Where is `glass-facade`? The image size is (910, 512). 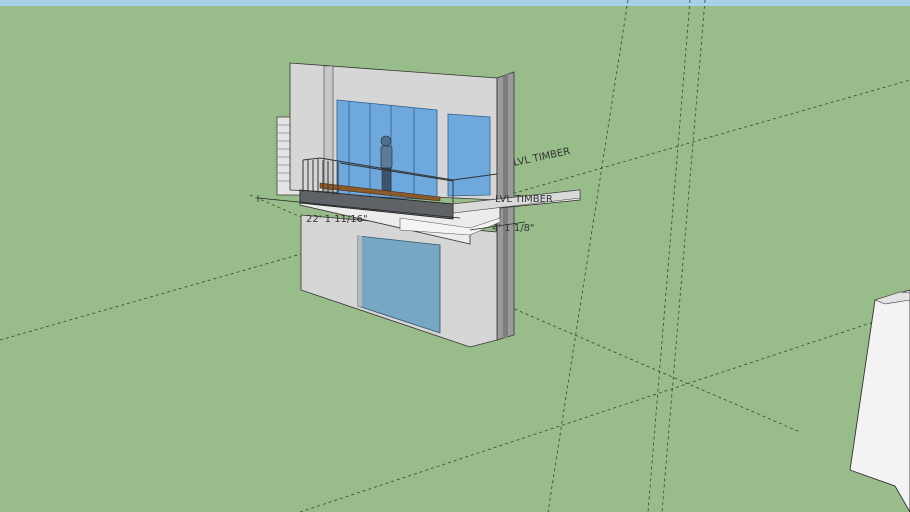
glass-facade is located at coordinates (413, 150).